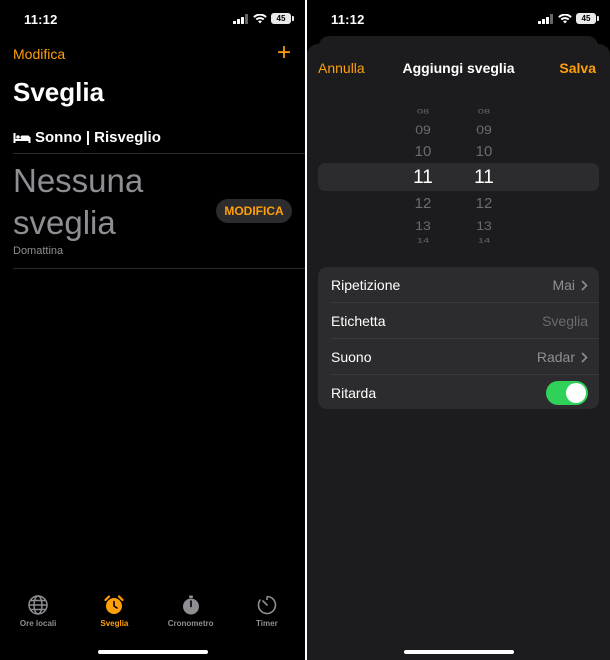 The image size is (610, 660). I want to click on sound-label: Suono, so click(351, 357).